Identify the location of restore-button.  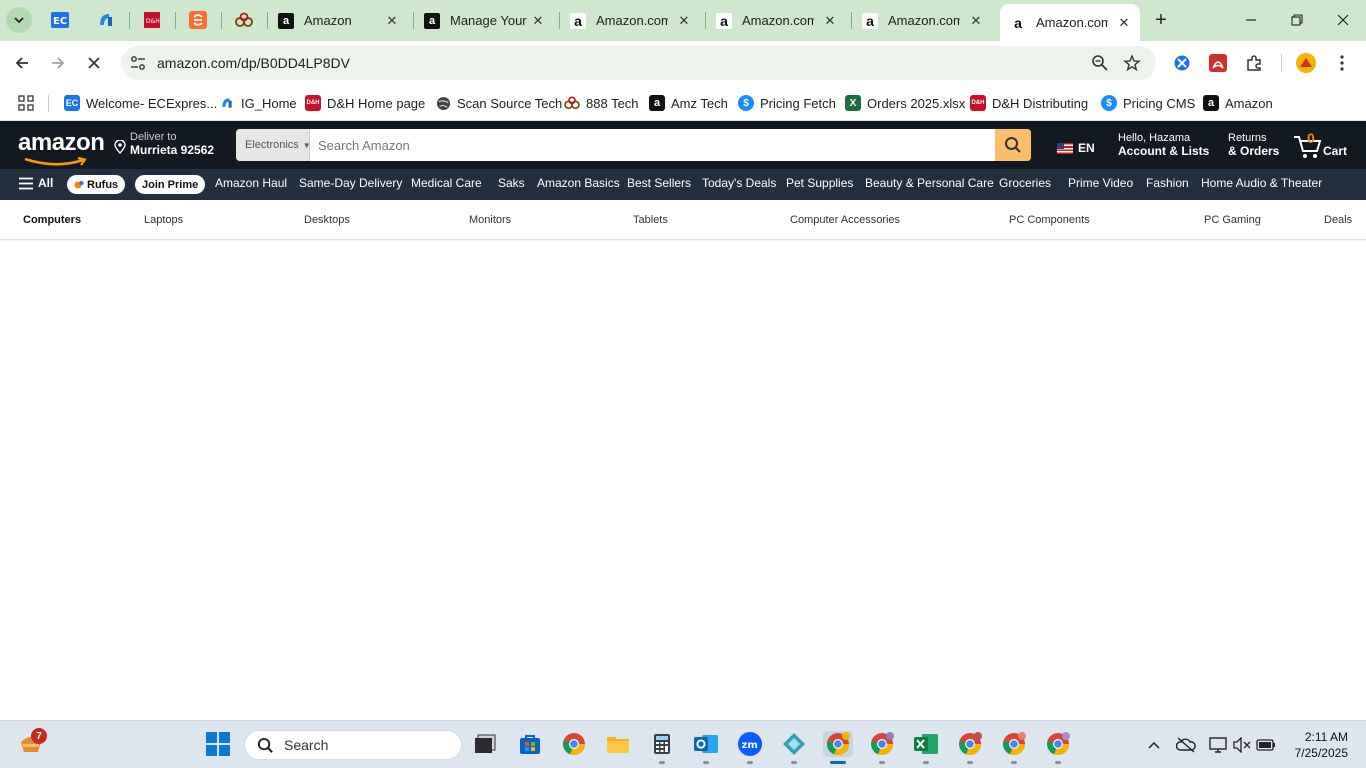
(1297, 20).